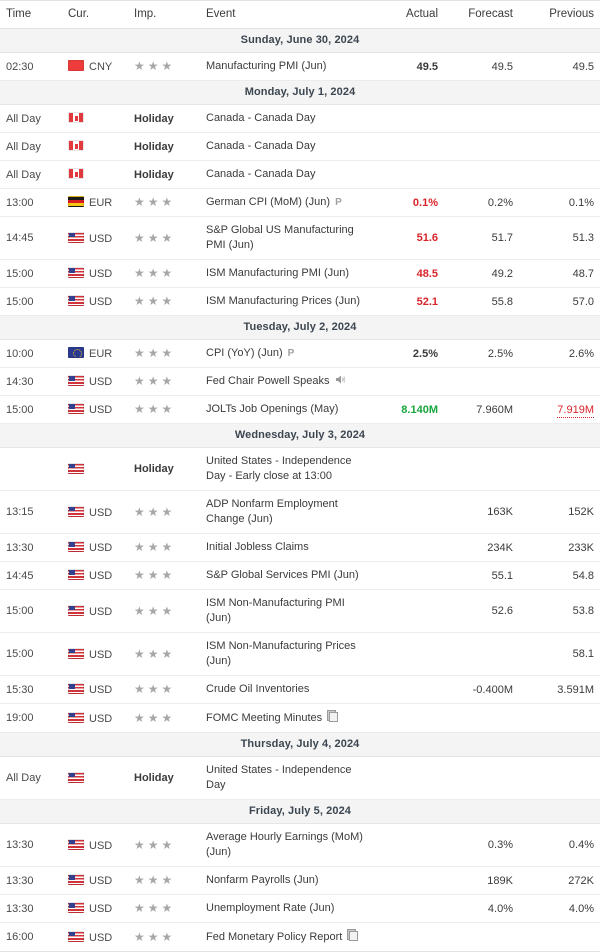  I want to click on event-previous-value: 0.1%, so click(581, 202).